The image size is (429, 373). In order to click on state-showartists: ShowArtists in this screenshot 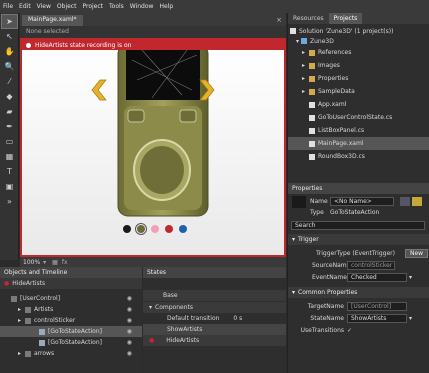, I will do `click(214, 329)`.